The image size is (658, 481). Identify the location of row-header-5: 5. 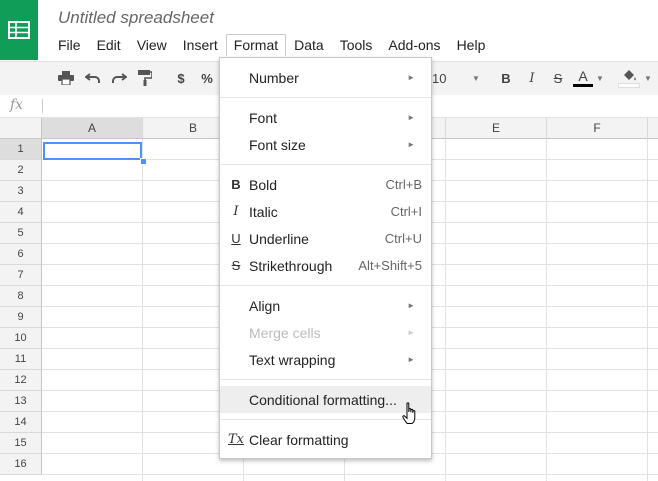
(21, 233).